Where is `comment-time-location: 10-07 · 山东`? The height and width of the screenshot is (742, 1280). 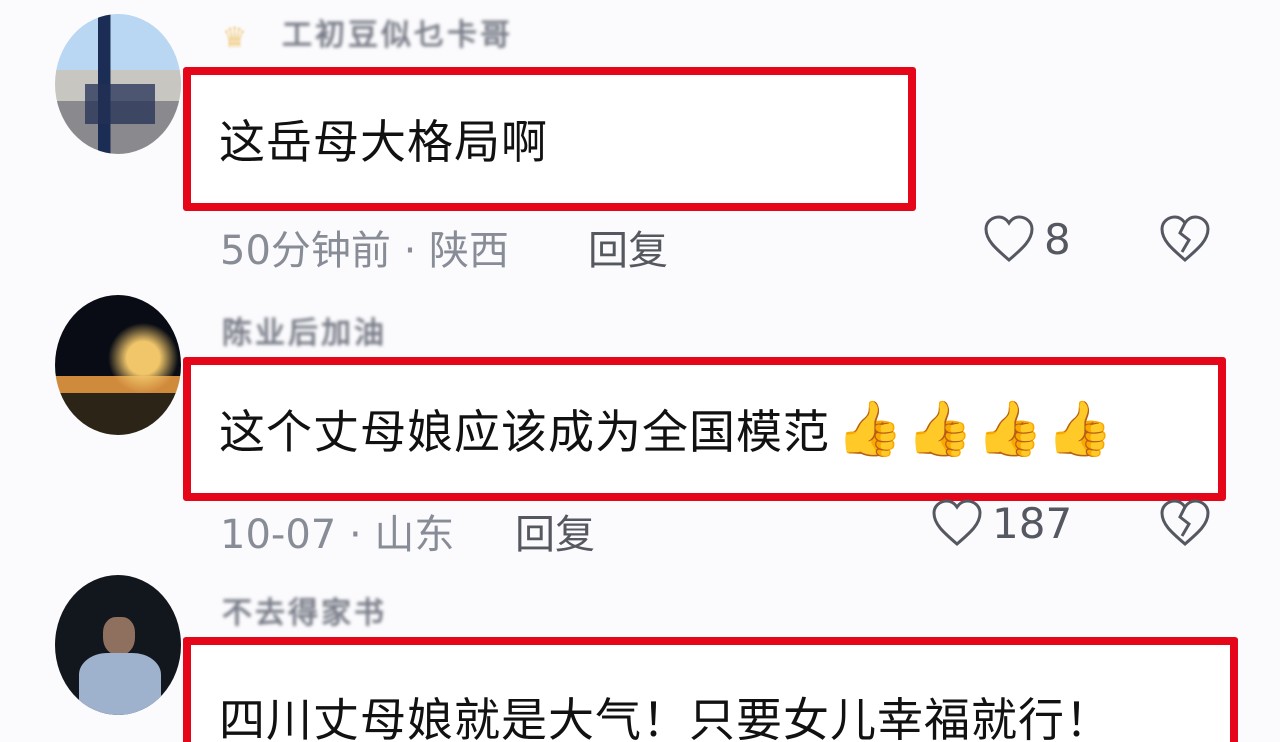 comment-time-location: 10-07 · 山东 is located at coordinates (337, 535).